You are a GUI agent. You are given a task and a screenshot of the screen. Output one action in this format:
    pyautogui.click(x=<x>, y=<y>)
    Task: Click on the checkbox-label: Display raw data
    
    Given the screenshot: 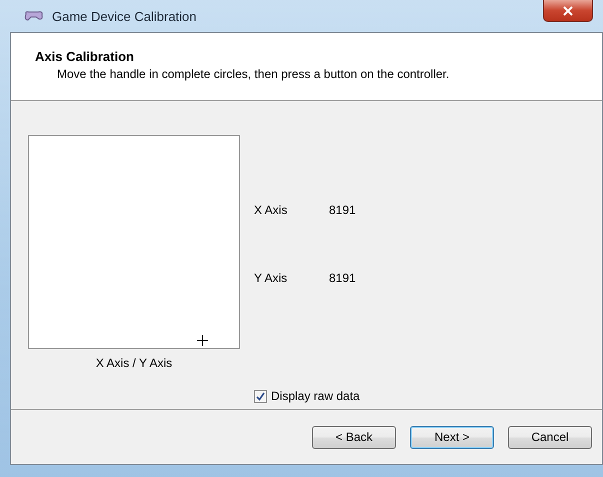 What is the action you would take?
    pyautogui.click(x=315, y=396)
    